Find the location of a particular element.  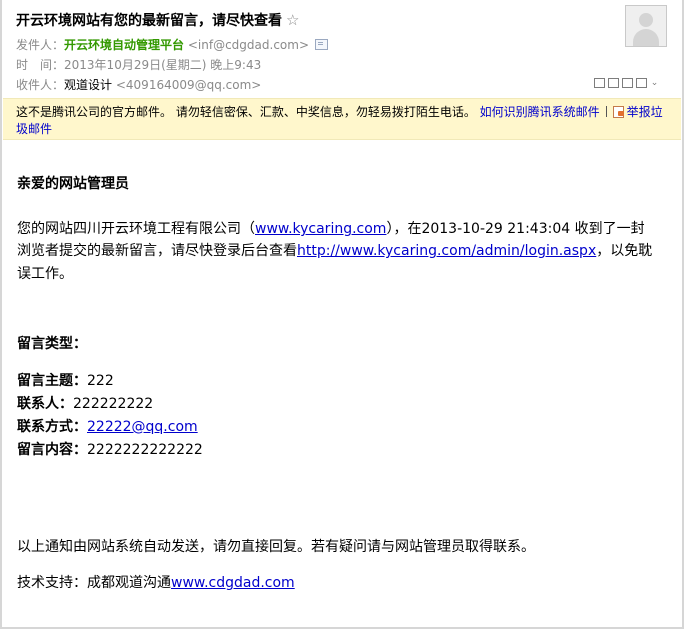

report-spam-link-cont: 圾邮件 is located at coordinates (34, 129).